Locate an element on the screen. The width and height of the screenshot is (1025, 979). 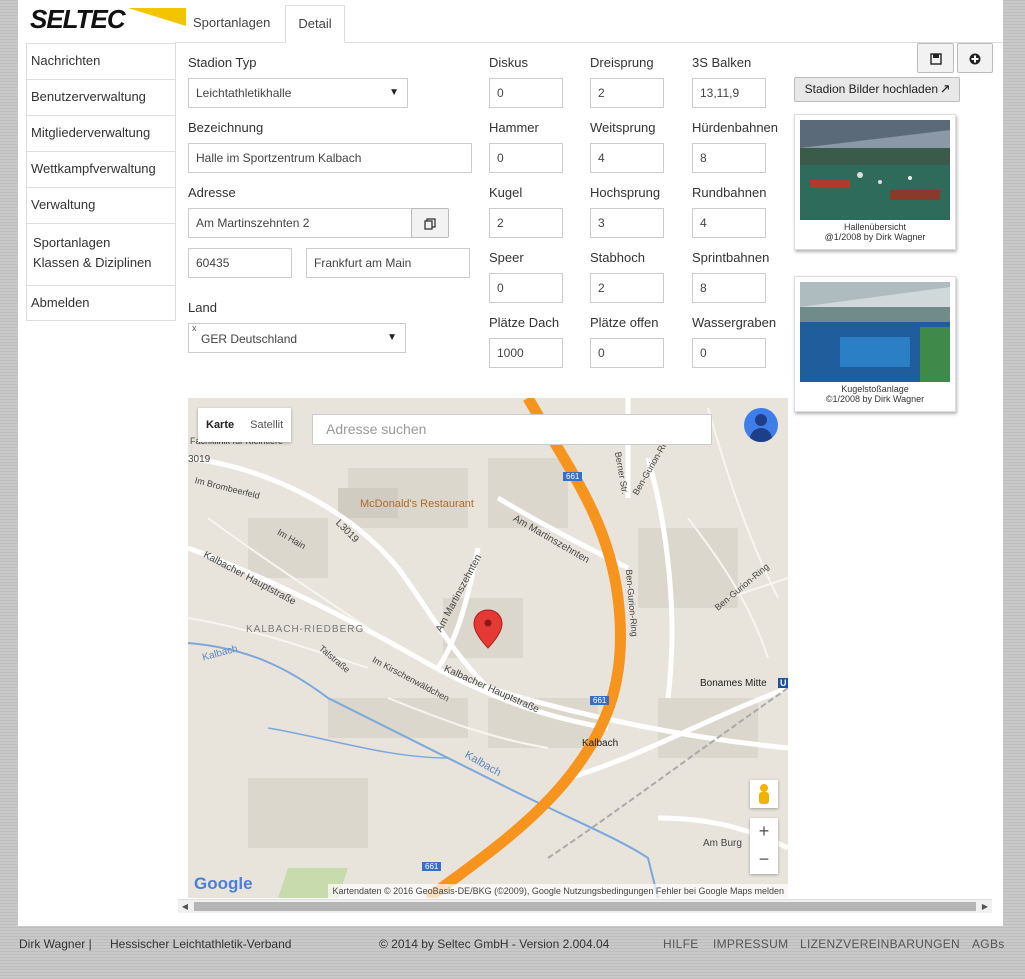
map-type-control: Karte Satellit is located at coordinates (245, 425).